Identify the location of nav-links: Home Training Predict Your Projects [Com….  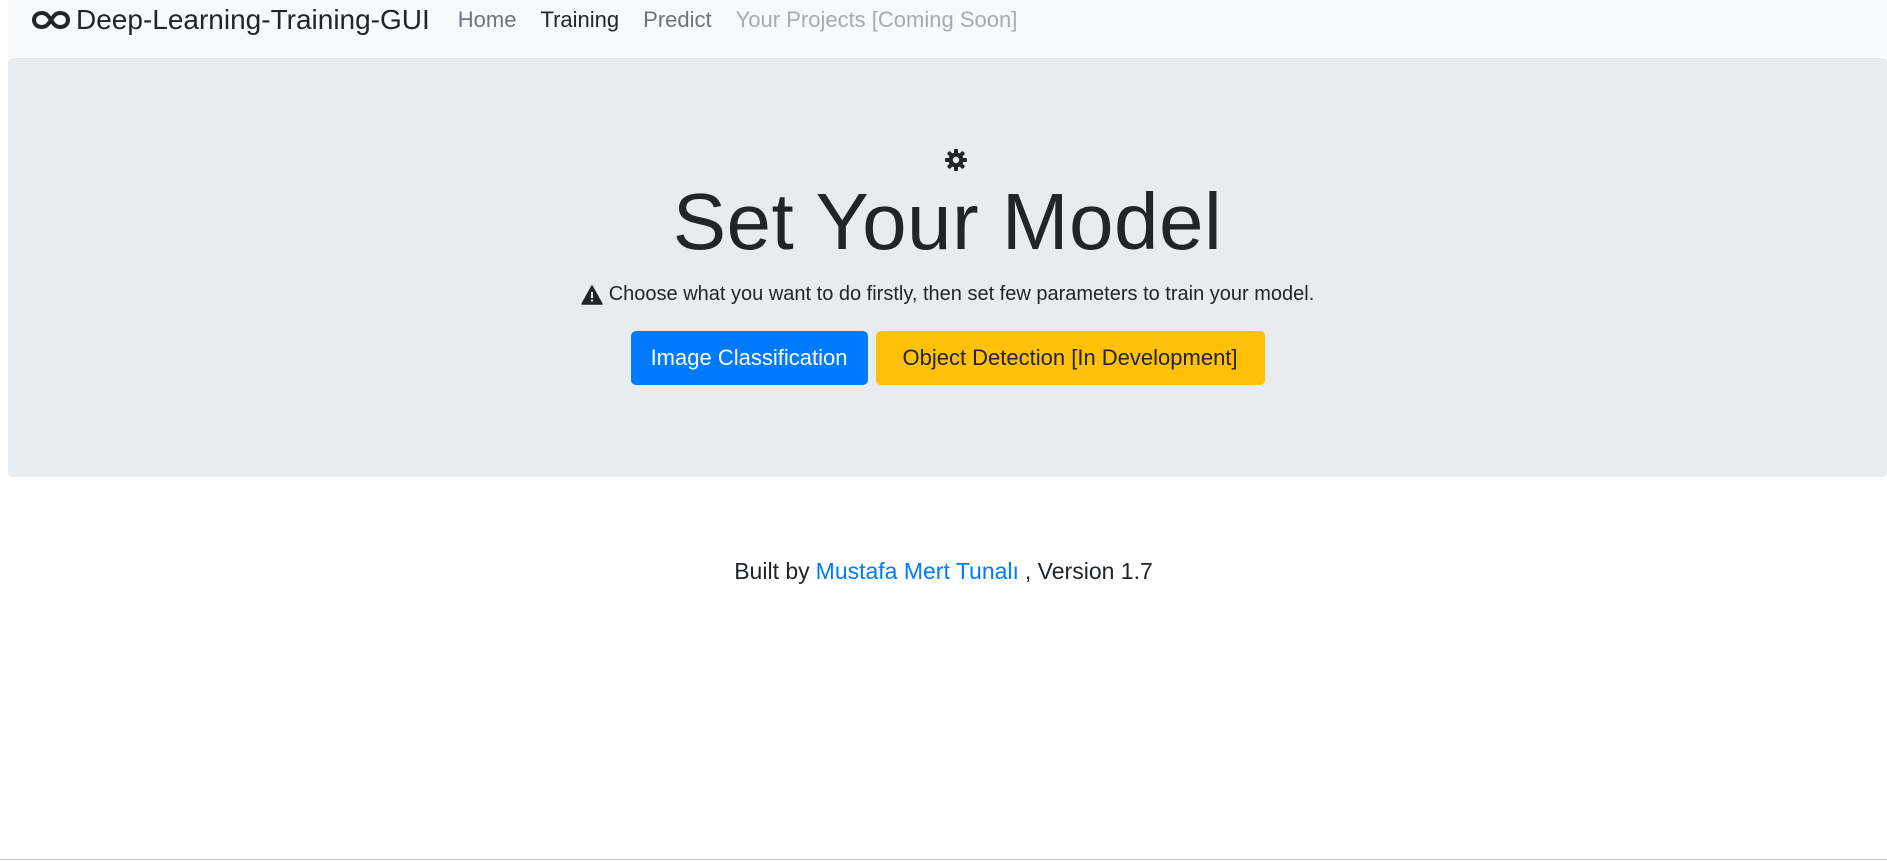
(750, 20).